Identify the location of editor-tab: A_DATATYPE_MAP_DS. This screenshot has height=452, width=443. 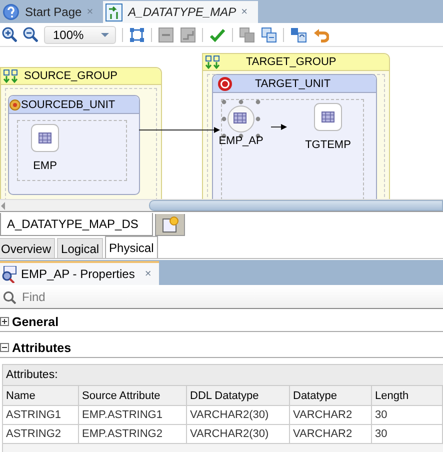
(77, 224).